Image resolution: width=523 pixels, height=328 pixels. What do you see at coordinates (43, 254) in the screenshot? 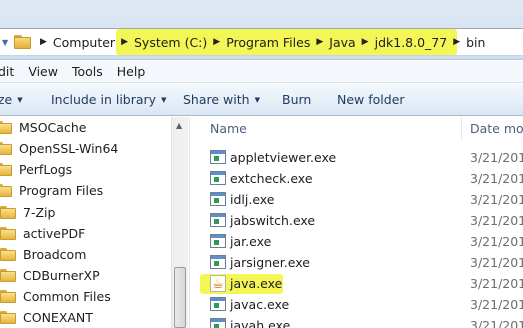
I see `nav-item-broadcom: Broadcom` at bounding box center [43, 254].